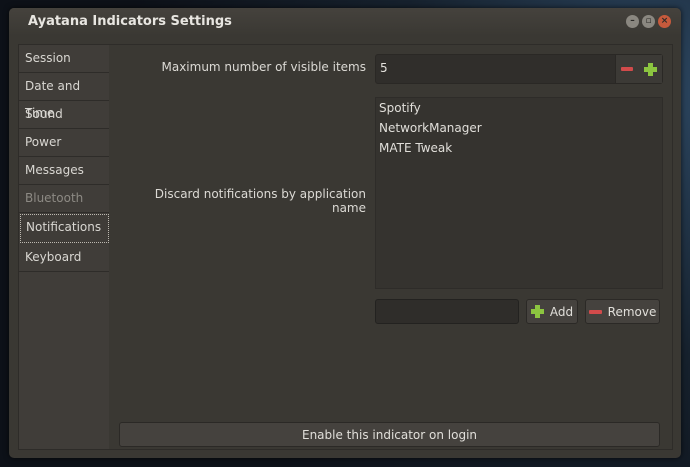 This screenshot has width=690, height=467. What do you see at coordinates (263, 67) in the screenshot?
I see `max-visible-label: Maximum number of visible items` at bounding box center [263, 67].